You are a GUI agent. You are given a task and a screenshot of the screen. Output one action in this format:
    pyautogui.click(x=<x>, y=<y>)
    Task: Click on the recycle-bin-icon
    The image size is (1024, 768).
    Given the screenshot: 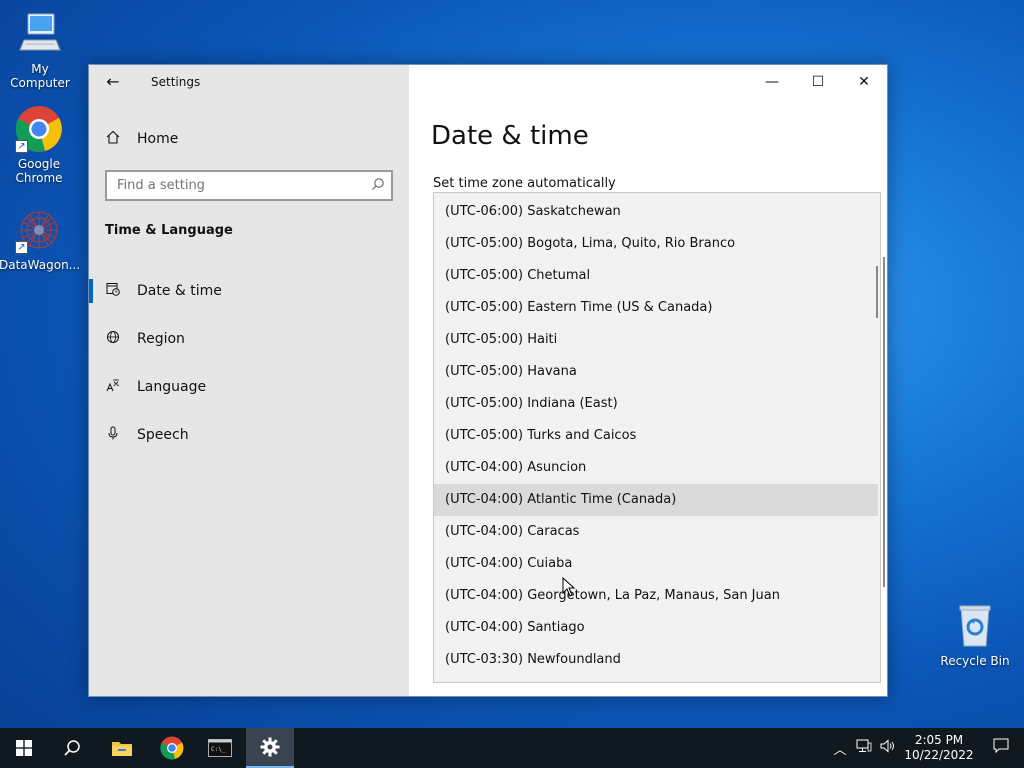 What is the action you would take?
    pyautogui.click(x=975, y=626)
    